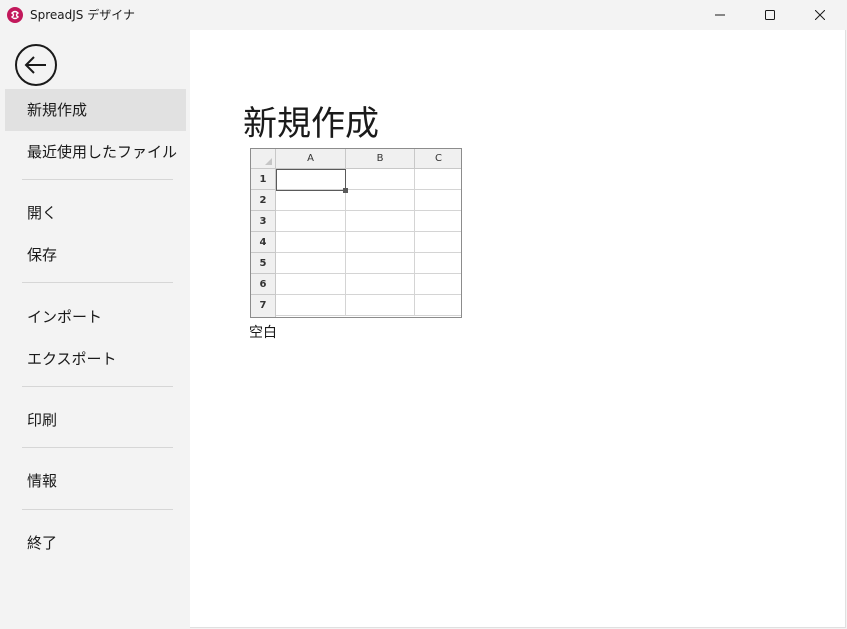  Describe the element at coordinates (311, 124) in the screenshot. I see `page-title: 新規作成` at that location.